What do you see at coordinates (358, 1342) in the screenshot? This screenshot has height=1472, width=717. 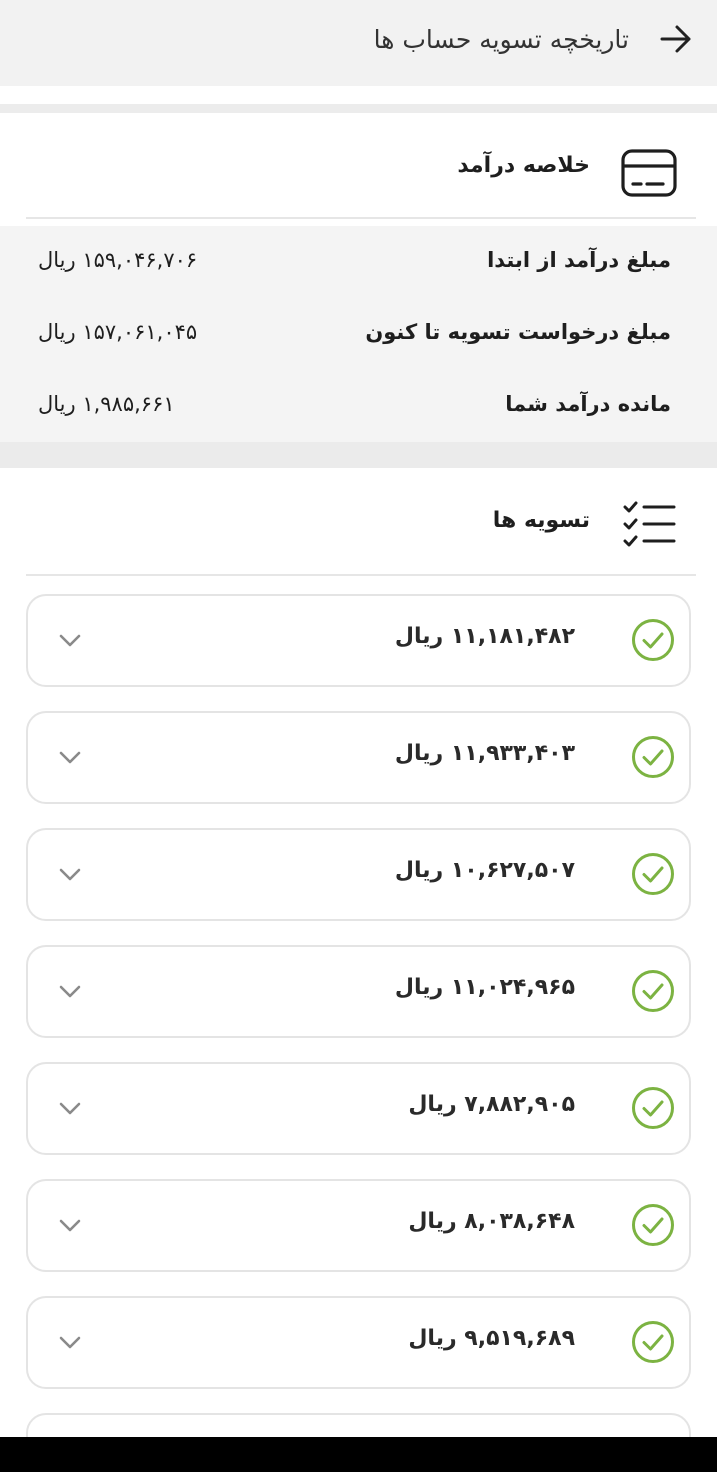 I see `settlement-item: ۹,۵۱۹,۶۸۹ ریال` at bounding box center [358, 1342].